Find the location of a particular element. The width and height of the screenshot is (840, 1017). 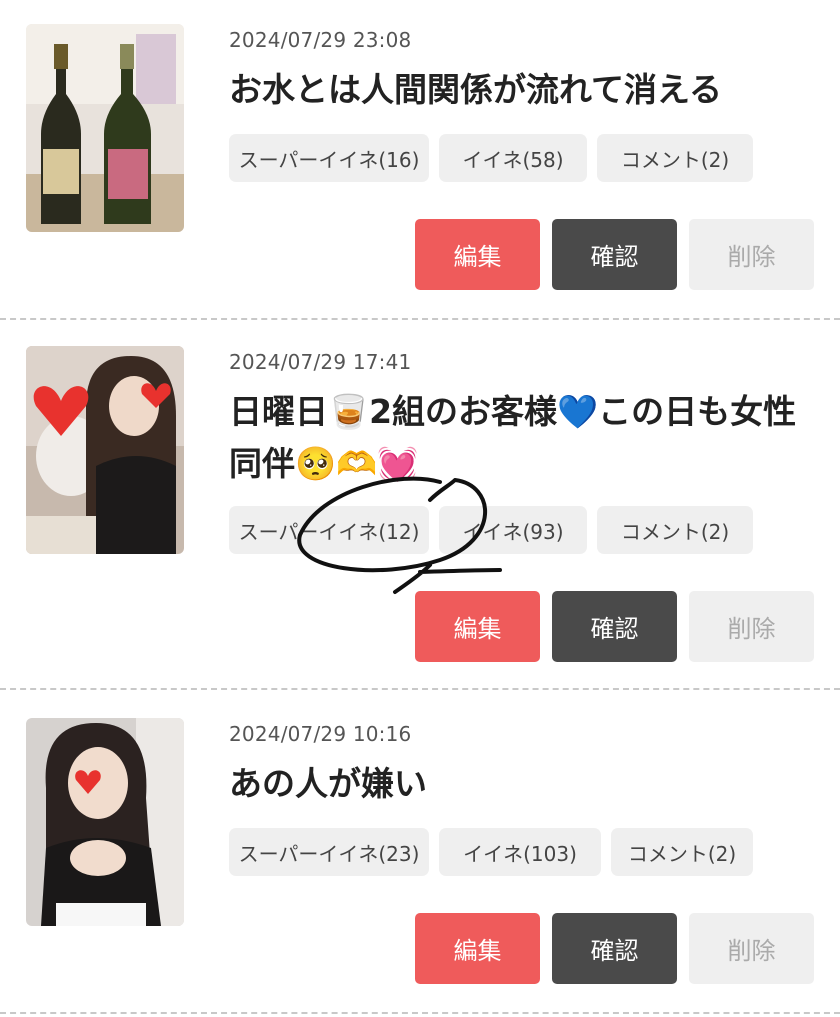

like-chip: イイネ(58) is located at coordinates (513, 158).